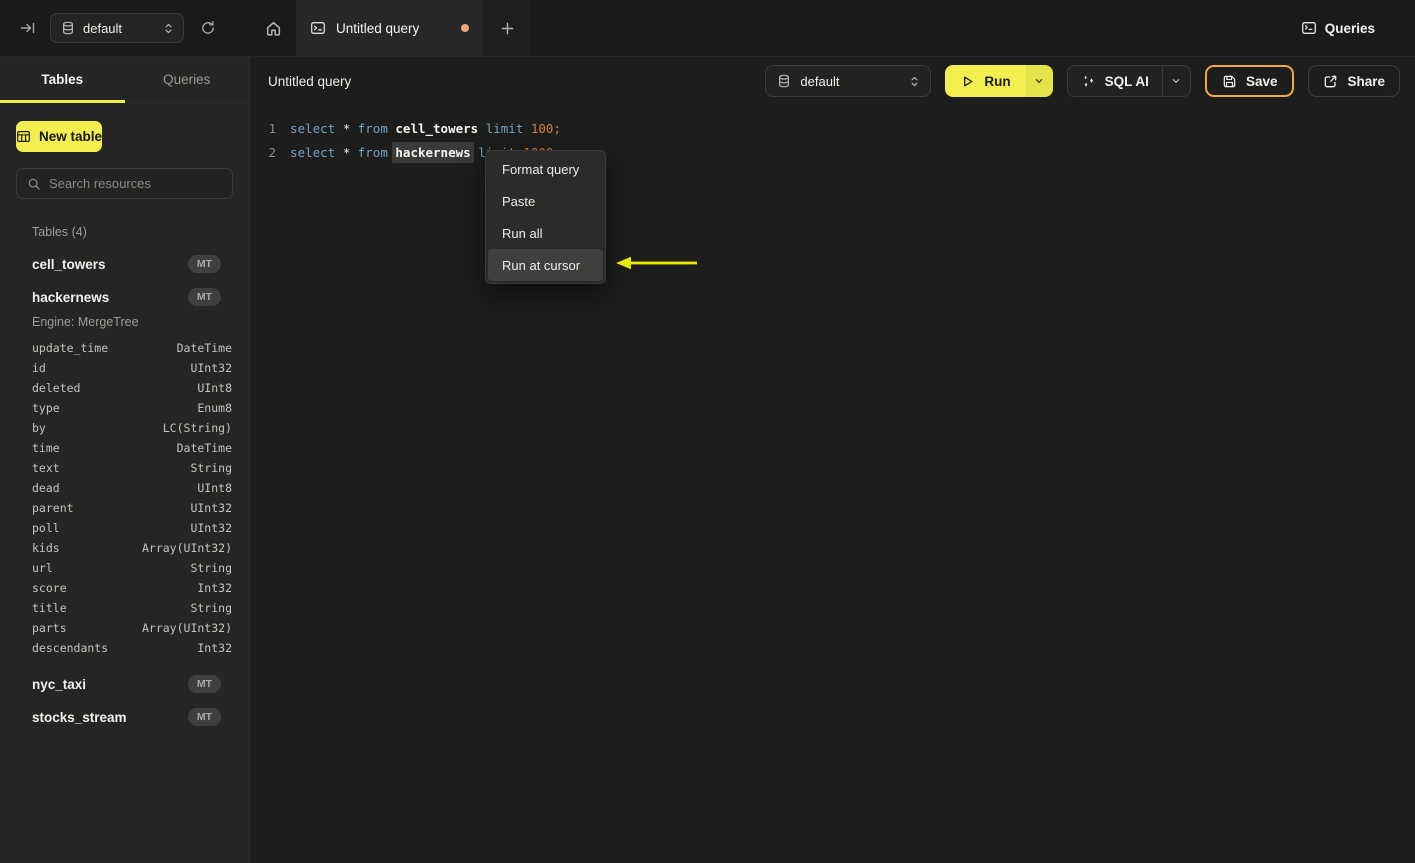 This screenshot has width=1415, height=863. What do you see at coordinates (62, 79) in the screenshot?
I see `sidebar-tab-tables: Tables` at bounding box center [62, 79].